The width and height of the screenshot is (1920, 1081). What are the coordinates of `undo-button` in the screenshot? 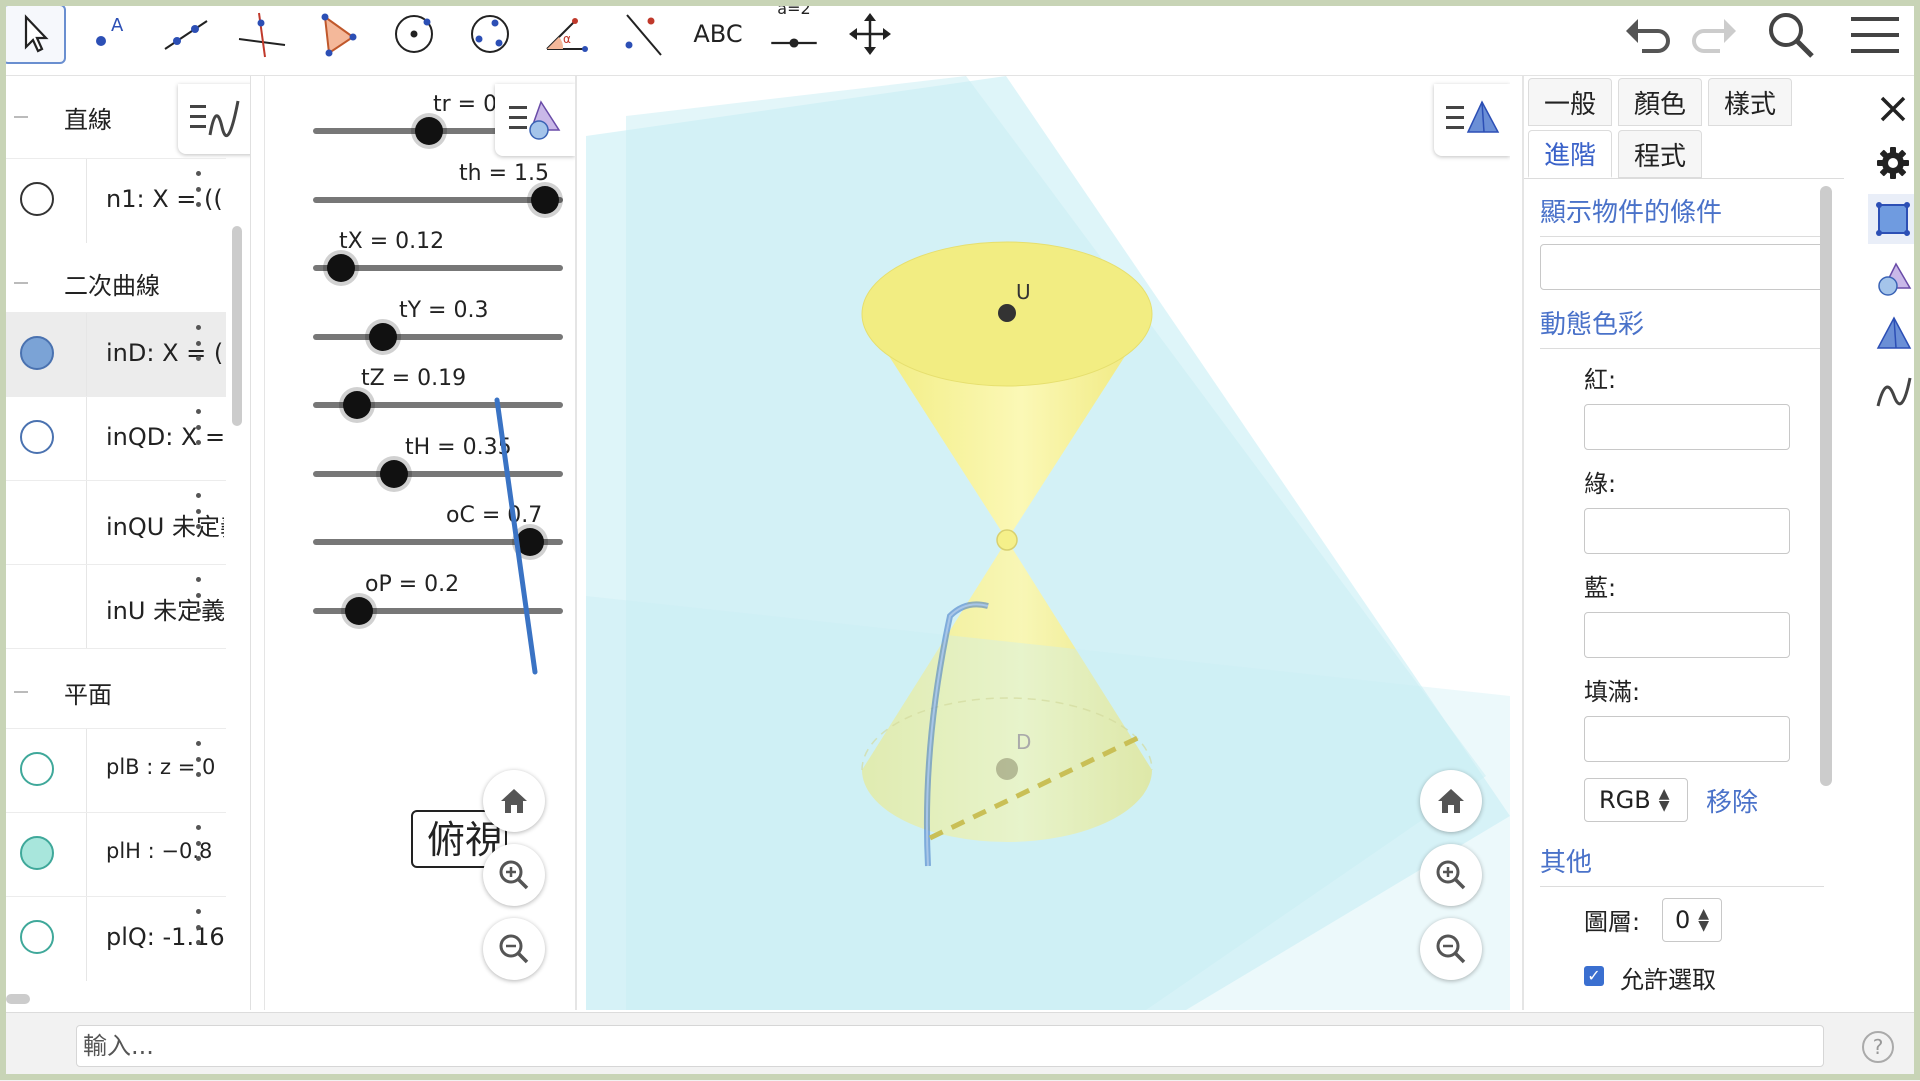 It's located at (1649, 35).